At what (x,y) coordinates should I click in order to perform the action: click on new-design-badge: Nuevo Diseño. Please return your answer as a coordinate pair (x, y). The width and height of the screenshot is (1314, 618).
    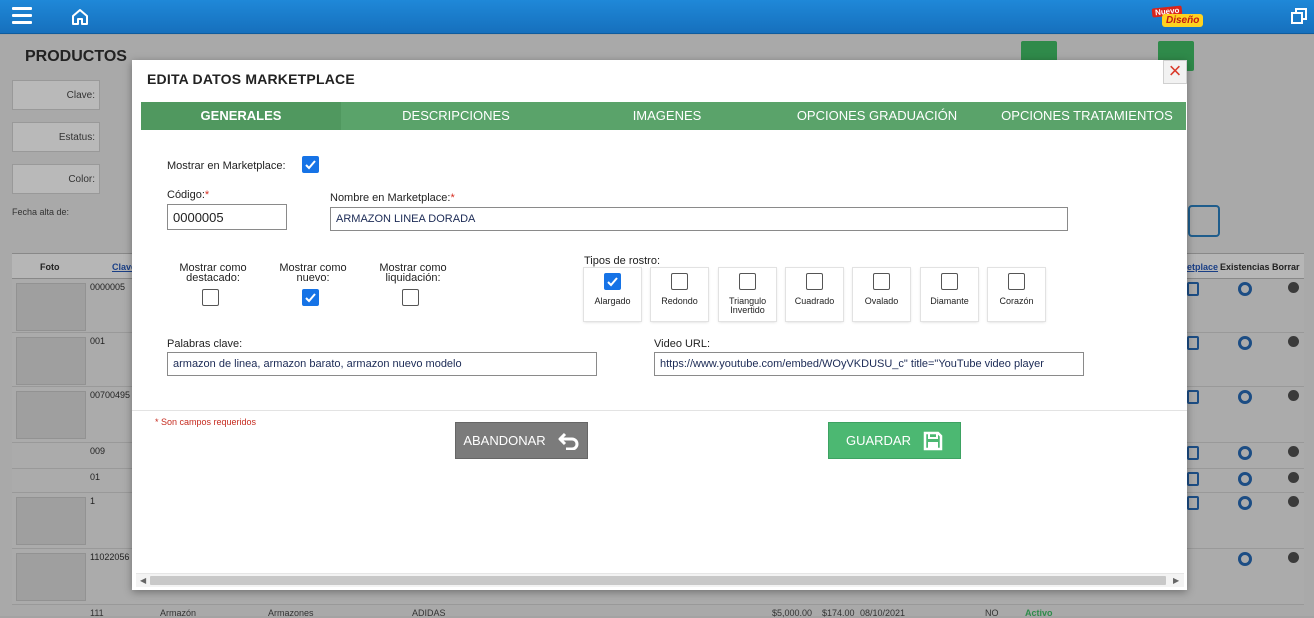
    Looking at the image, I should click on (1177, 17).